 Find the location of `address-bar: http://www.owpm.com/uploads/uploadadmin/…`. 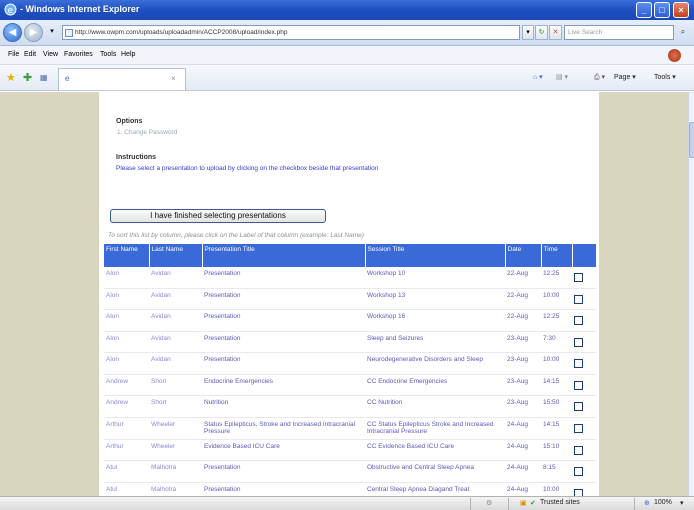

address-bar: http://www.owpm.com/uploads/uploadadmin/… is located at coordinates (291, 32).